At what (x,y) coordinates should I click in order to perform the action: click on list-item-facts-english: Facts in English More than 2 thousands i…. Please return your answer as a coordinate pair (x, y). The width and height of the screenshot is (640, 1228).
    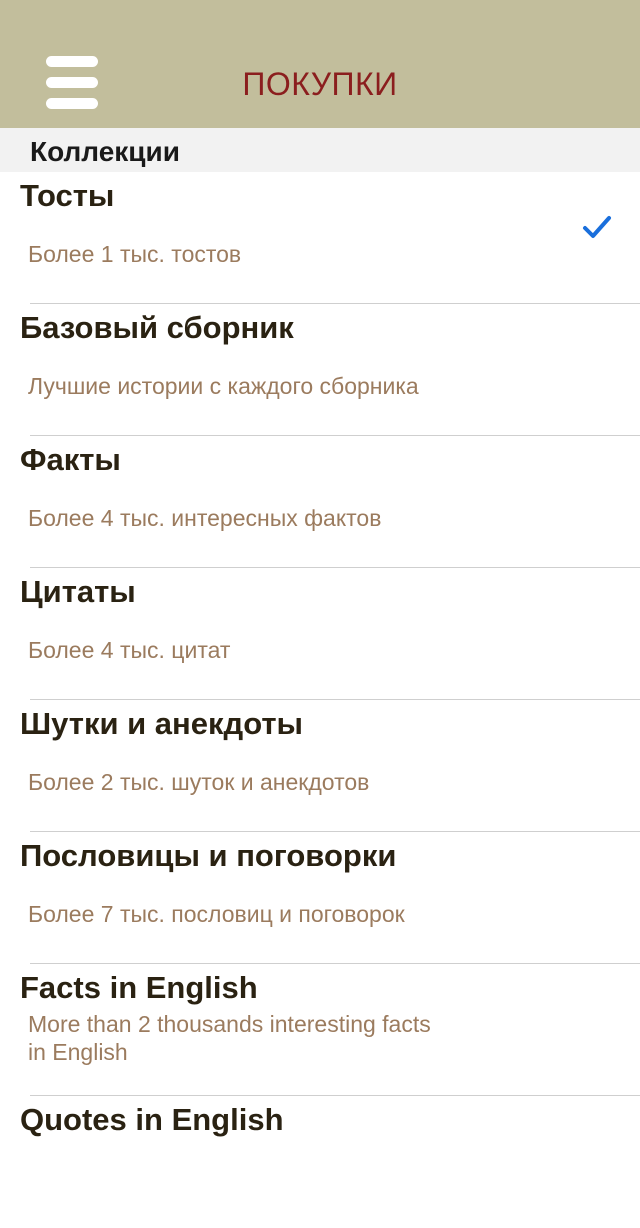
    Looking at the image, I should click on (320, 1030).